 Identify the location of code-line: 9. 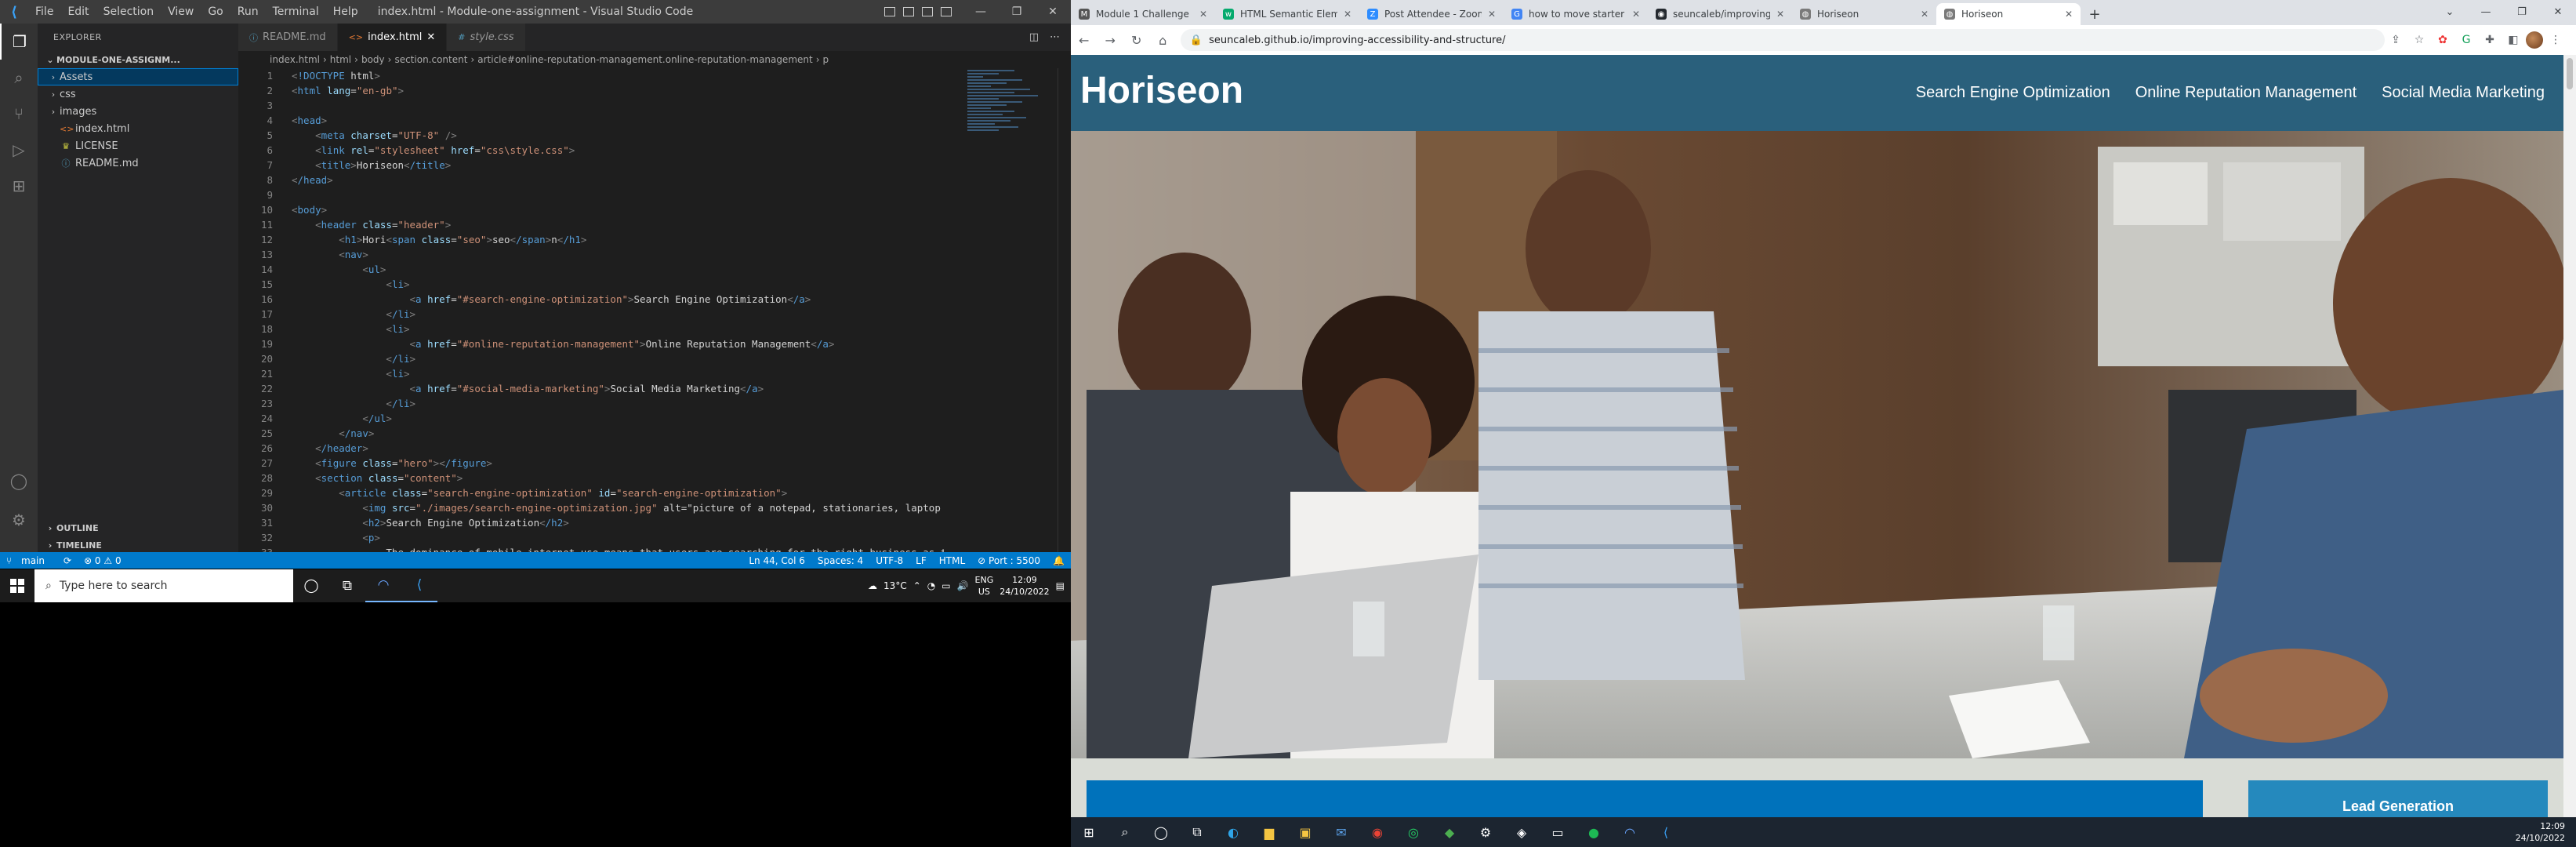
(591, 194).